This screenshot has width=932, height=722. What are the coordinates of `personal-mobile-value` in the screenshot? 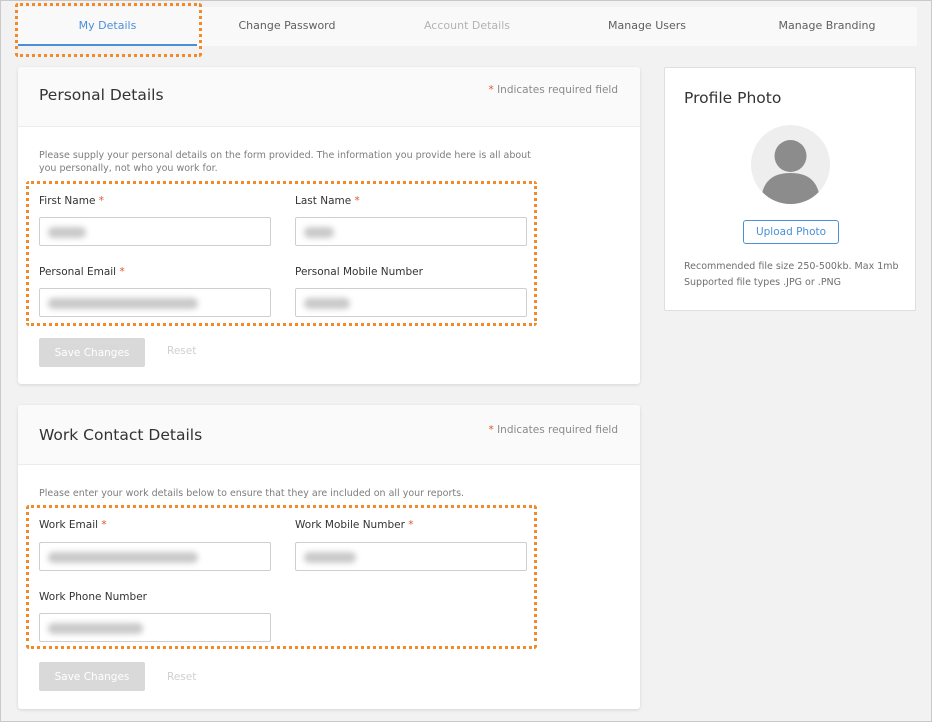 It's located at (327, 303).